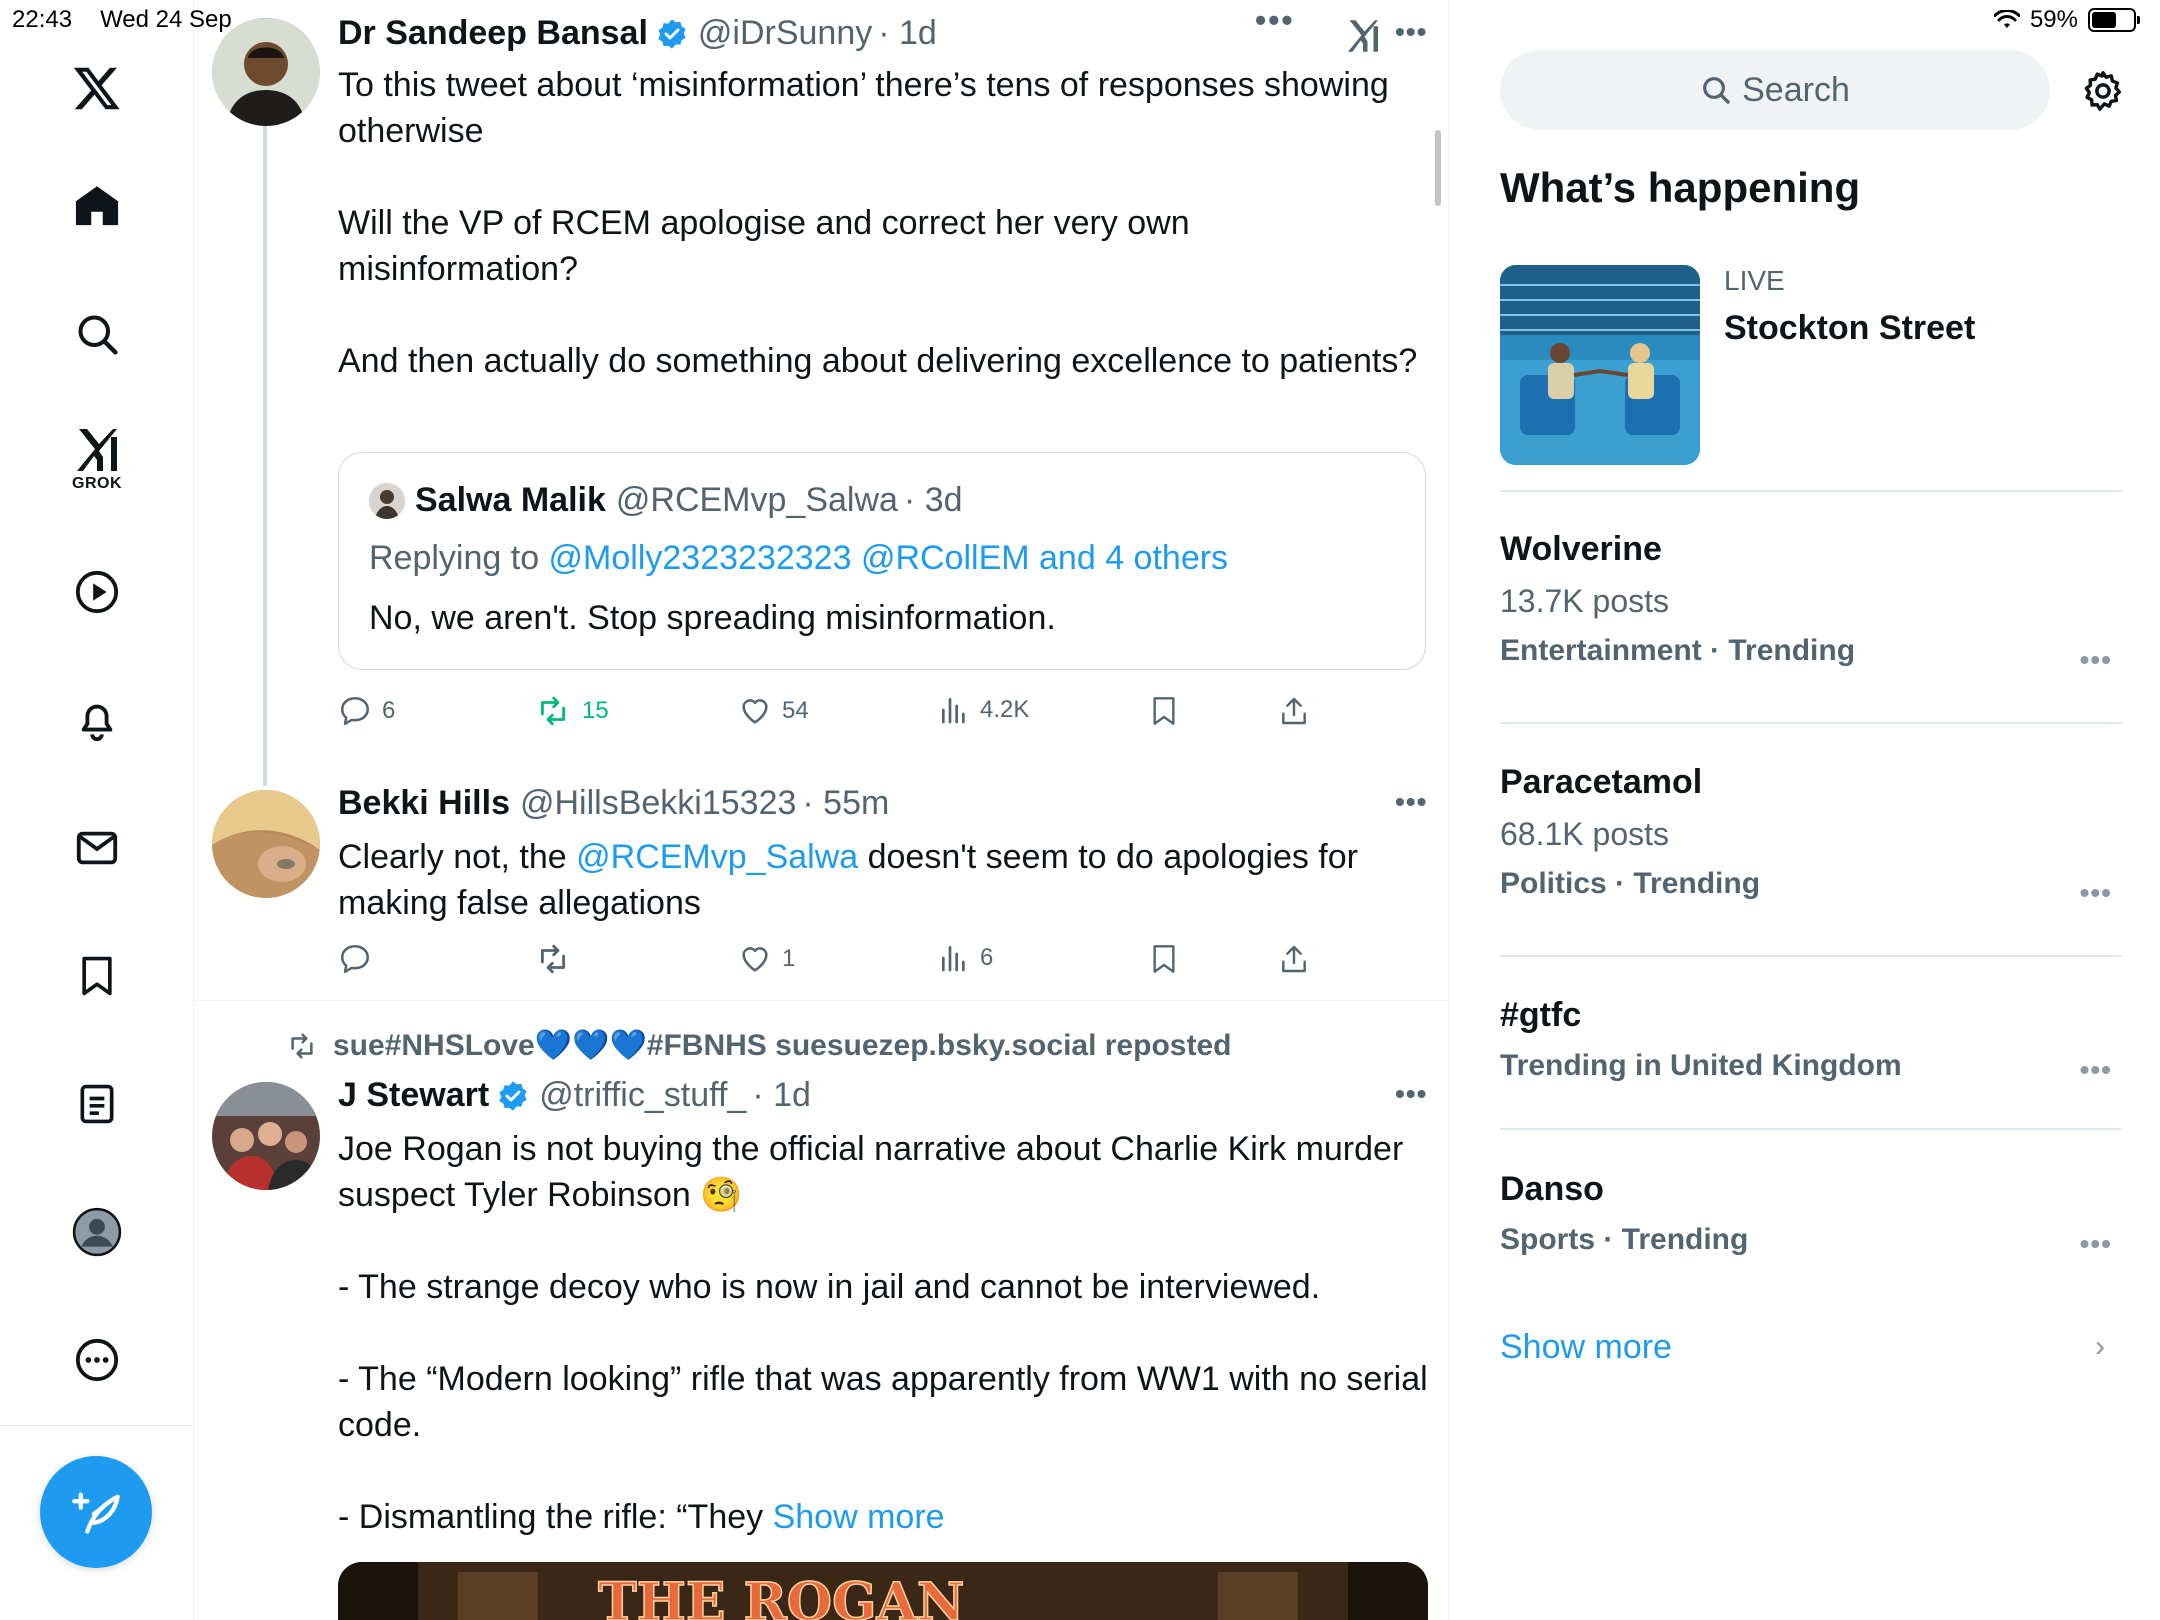 Image resolution: width=2160 pixels, height=1620 pixels. I want to click on author-name: Bekki Hills, so click(424, 803).